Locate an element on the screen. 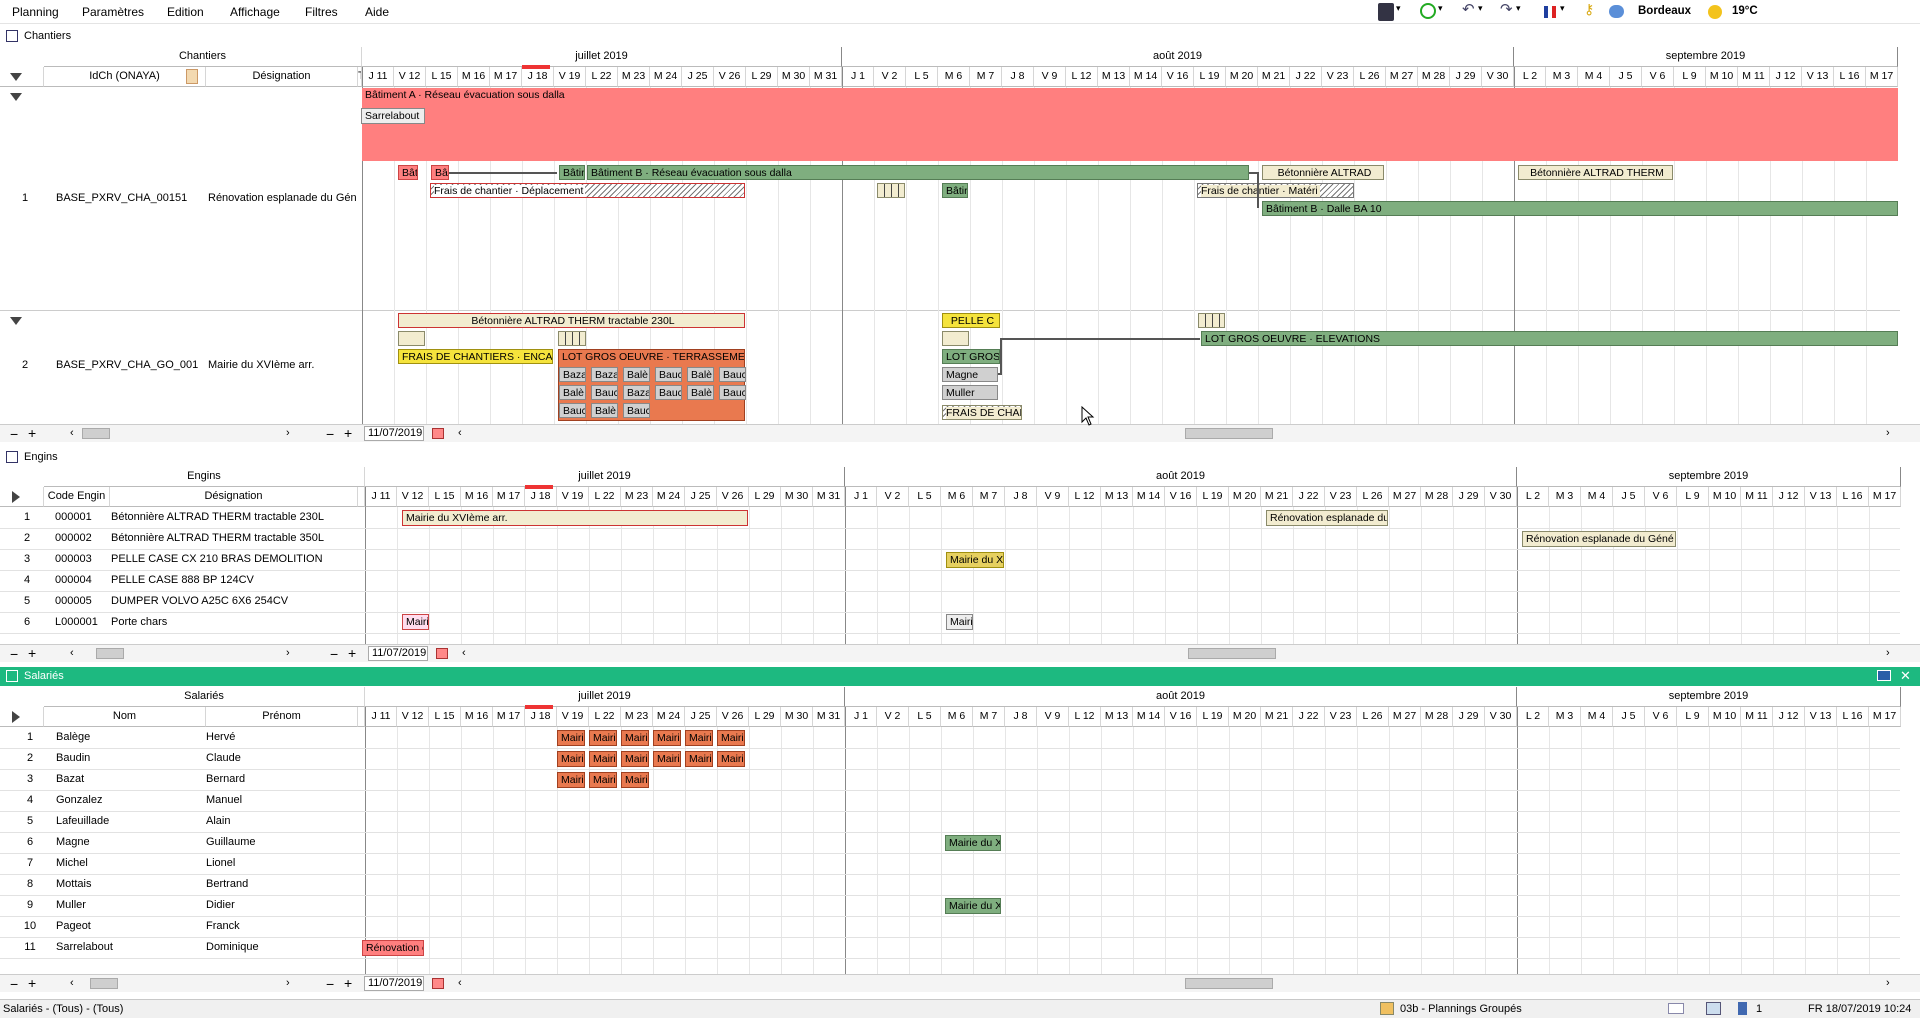  salarie-prenom: Guillaume is located at coordinates (281, 842).